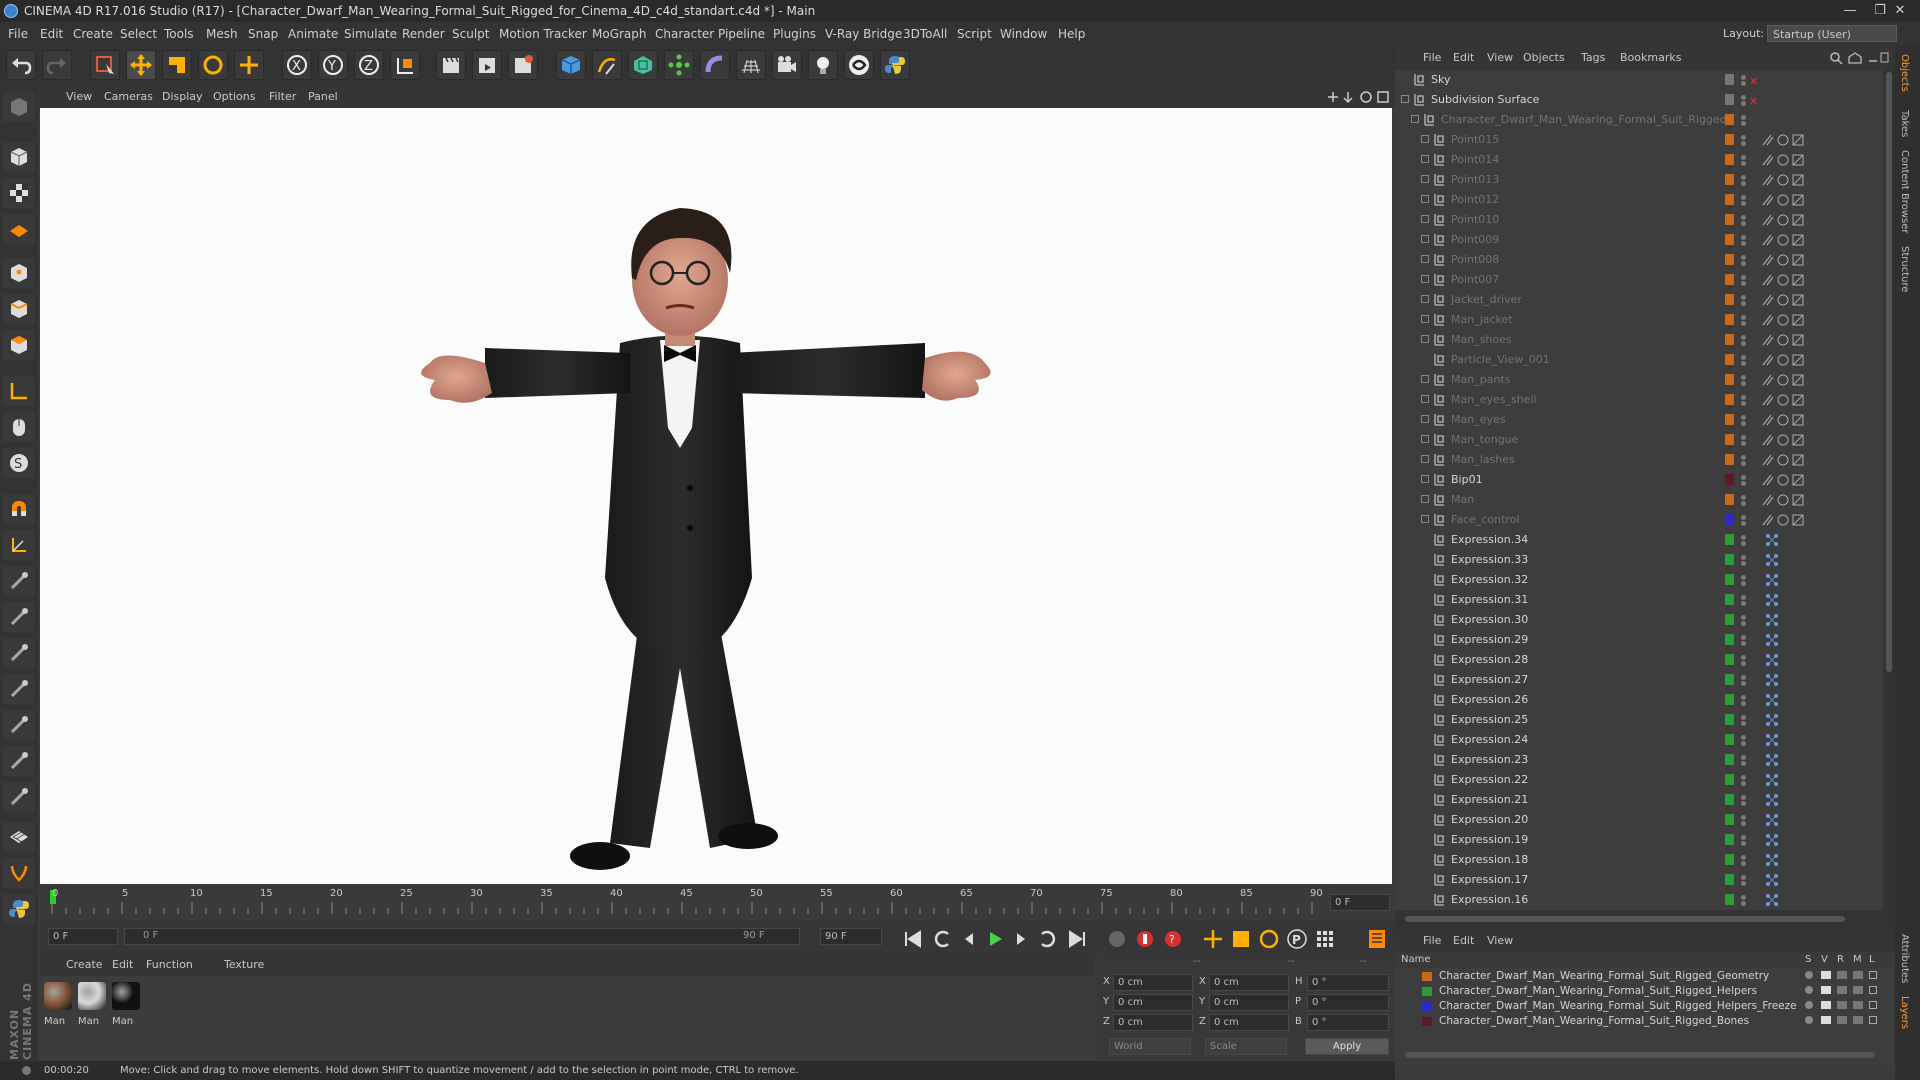 The image size is (1920, 1080). Describe the element at coordinates (182, 97) in the screenshot. I see `viewport-menu-display: Display` at that location.